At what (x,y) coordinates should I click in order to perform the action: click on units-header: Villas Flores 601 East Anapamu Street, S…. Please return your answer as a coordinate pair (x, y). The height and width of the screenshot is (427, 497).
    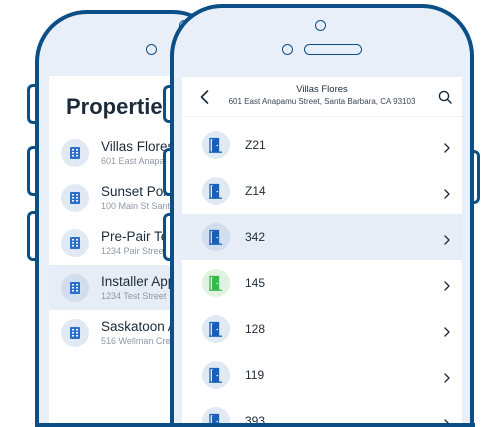
    Looking at the image, I should click on (322, 97).